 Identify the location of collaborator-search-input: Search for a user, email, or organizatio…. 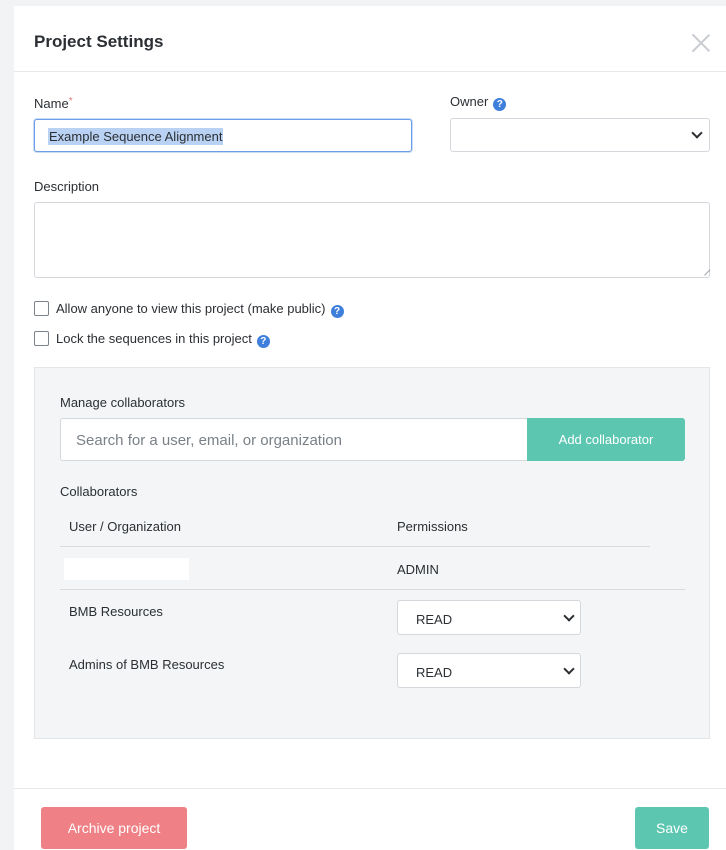
(295, 439).